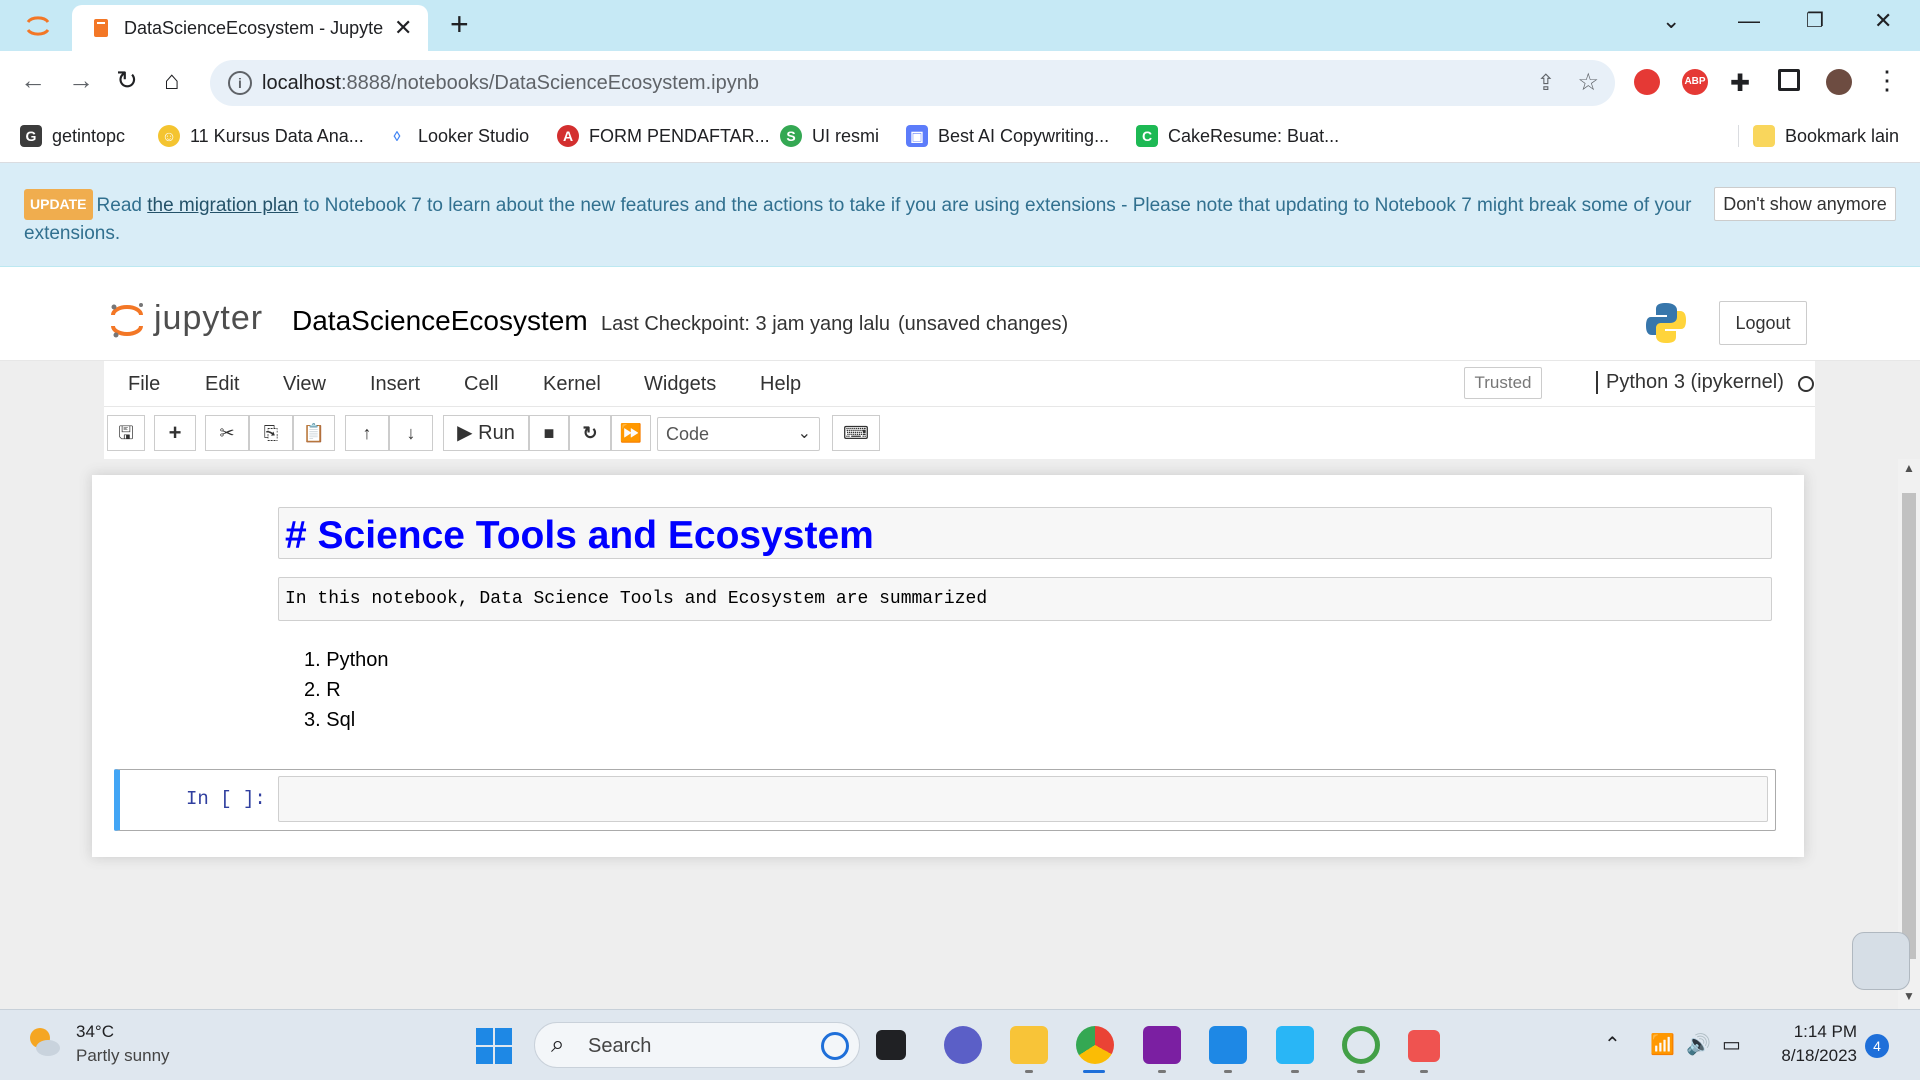 This screenshot has width=1920, height=1080. What do you see at coordinates (780, 384) in the screenshot?
I see `menu-help: Help` at bounding box center [780, 384].